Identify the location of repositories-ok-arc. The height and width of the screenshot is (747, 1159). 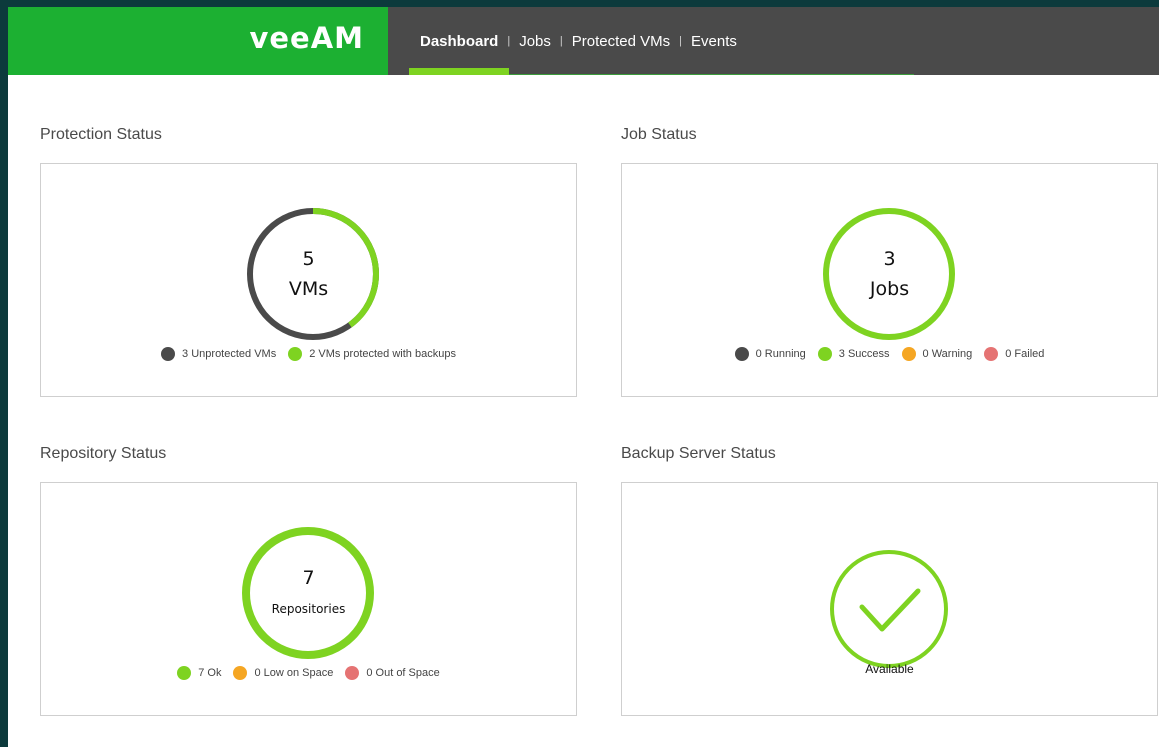
(308, 593).